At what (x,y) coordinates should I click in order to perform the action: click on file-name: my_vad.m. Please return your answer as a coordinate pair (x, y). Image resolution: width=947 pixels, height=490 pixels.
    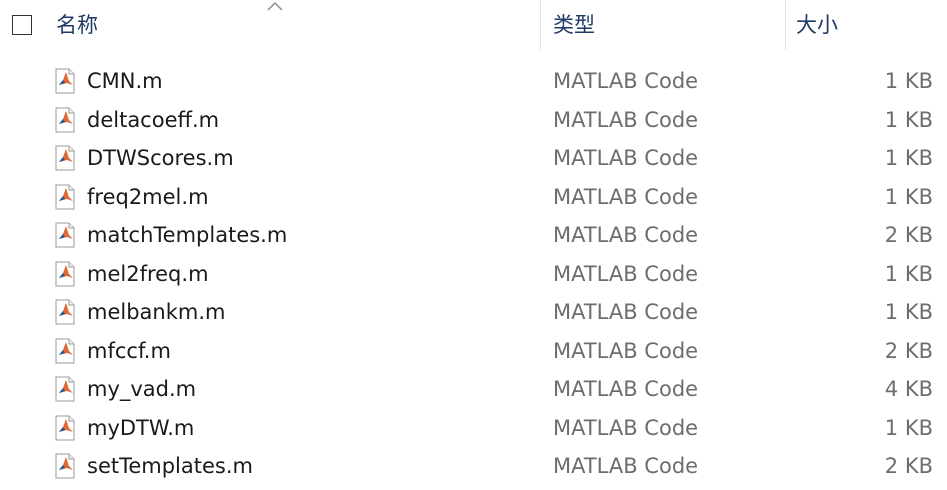
    Looking at the image, I should click on (142, 389).